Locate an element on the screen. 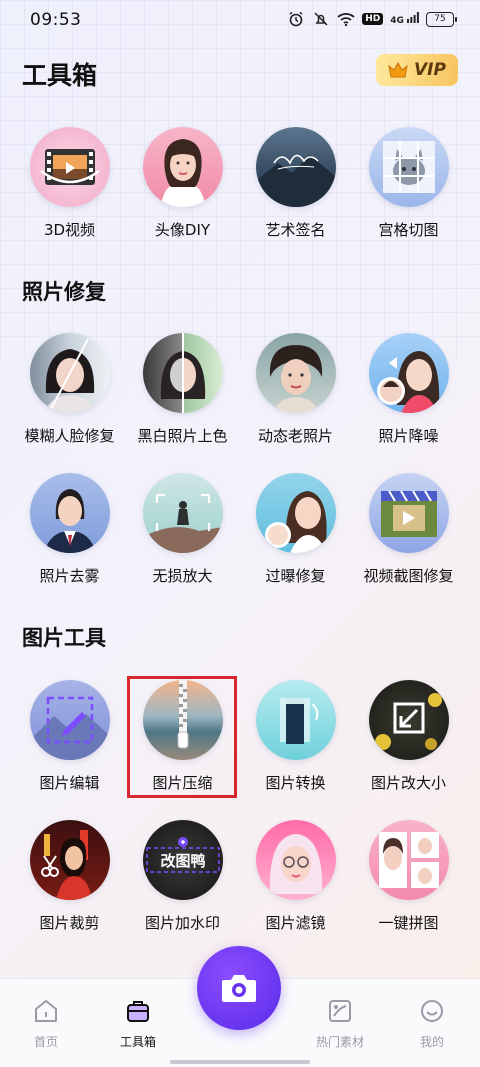 This screenshot has width=480, height=1067. watermark-sample-text: 改图鸭 is located at coordinates (182, 861).